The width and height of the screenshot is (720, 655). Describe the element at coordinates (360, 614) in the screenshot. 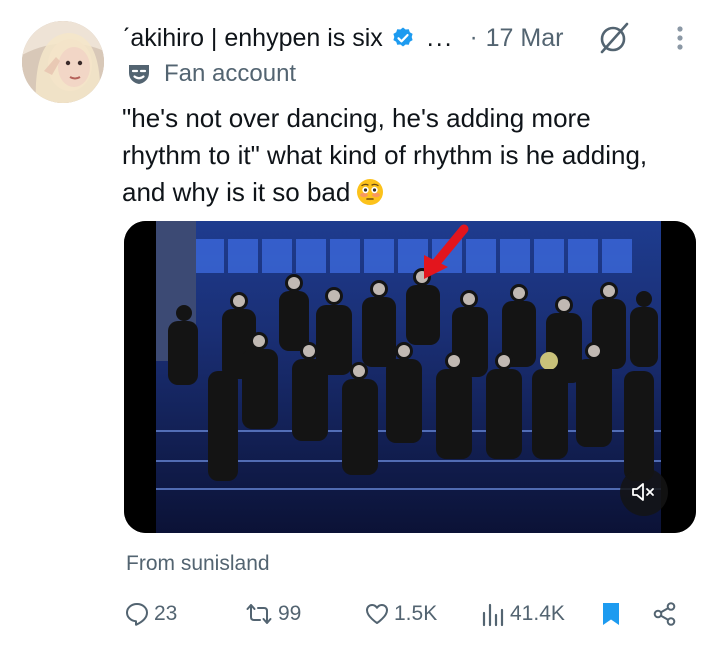

I see `action-bar: 23 99 1.5K 41.4K` at that location.